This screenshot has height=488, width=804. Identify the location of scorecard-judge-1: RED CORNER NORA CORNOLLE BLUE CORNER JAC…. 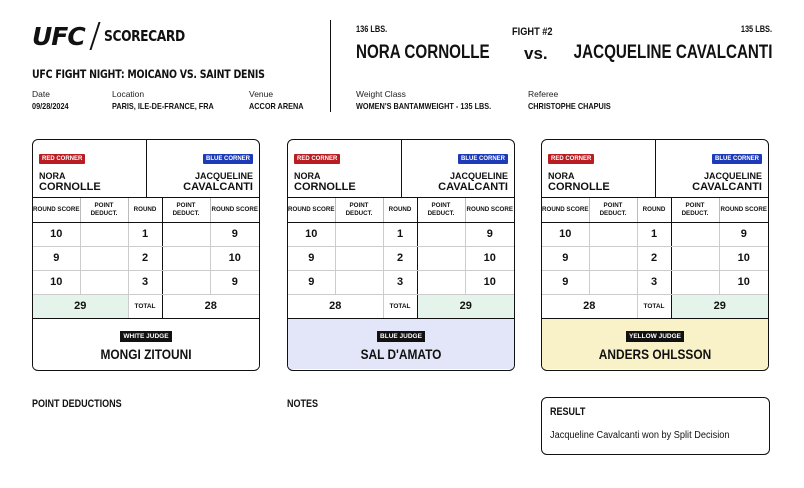
(146, 255).